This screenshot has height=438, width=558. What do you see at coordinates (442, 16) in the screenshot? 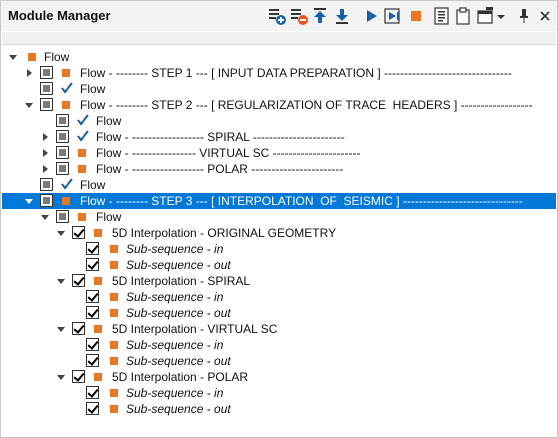
I see `list-icon` at bounding box center [442, 16].